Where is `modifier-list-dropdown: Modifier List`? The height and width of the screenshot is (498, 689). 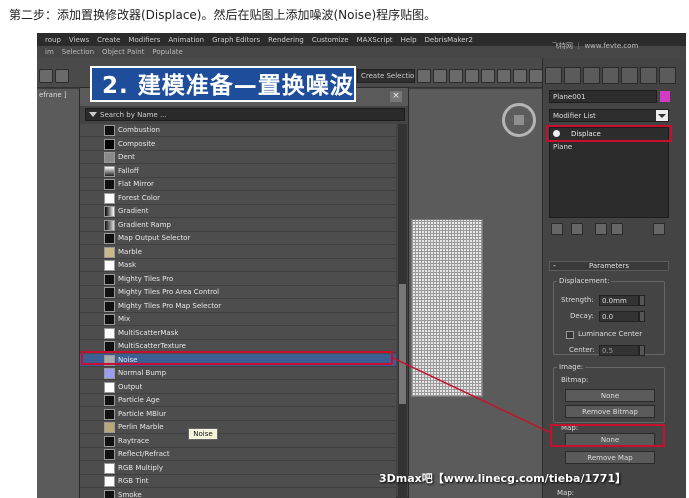 modifier-list-dropdown: Modifier List is located at coordinates (609, 115).